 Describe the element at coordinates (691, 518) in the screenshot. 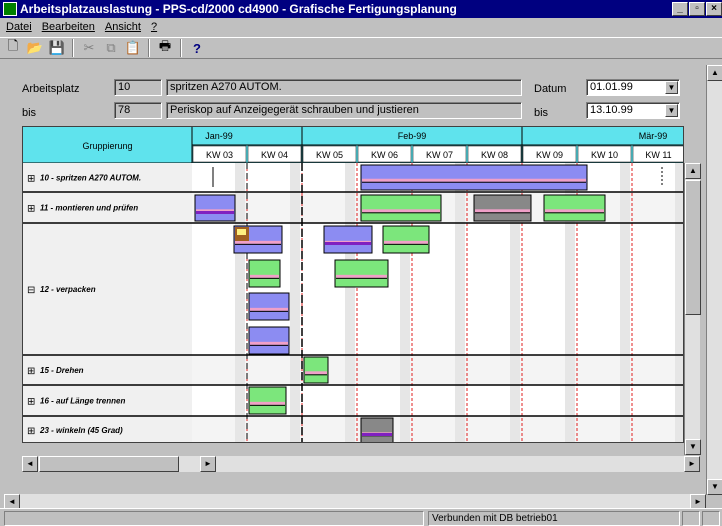

I see `status-panel` at that location.